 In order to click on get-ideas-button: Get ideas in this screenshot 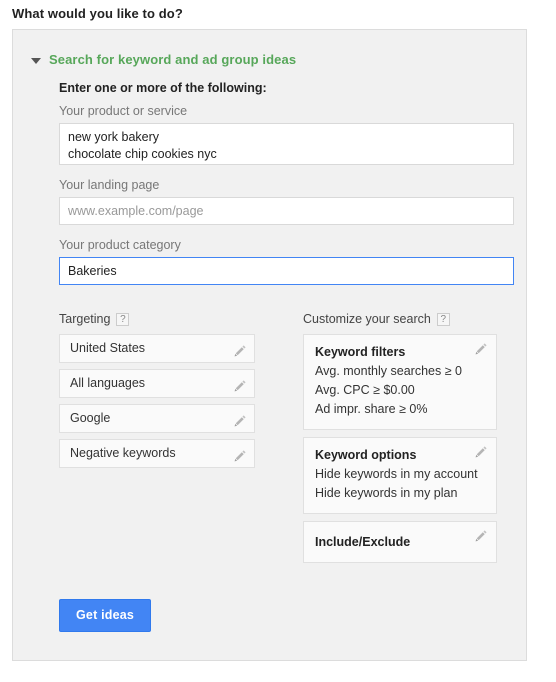, I will do `click(105, 615)`.